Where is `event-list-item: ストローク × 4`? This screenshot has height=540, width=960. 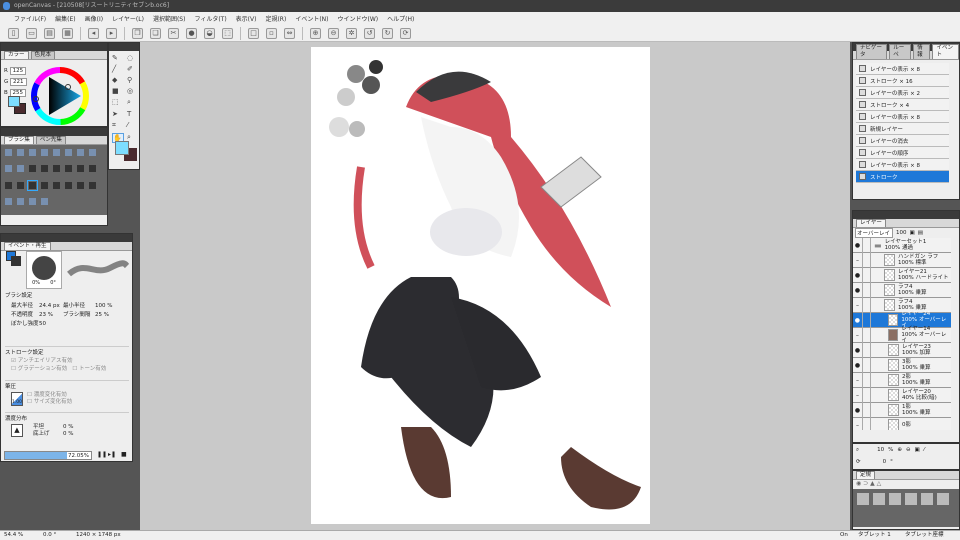 event-list-item: ストローク × 4 is located at coordinates (902, 105).